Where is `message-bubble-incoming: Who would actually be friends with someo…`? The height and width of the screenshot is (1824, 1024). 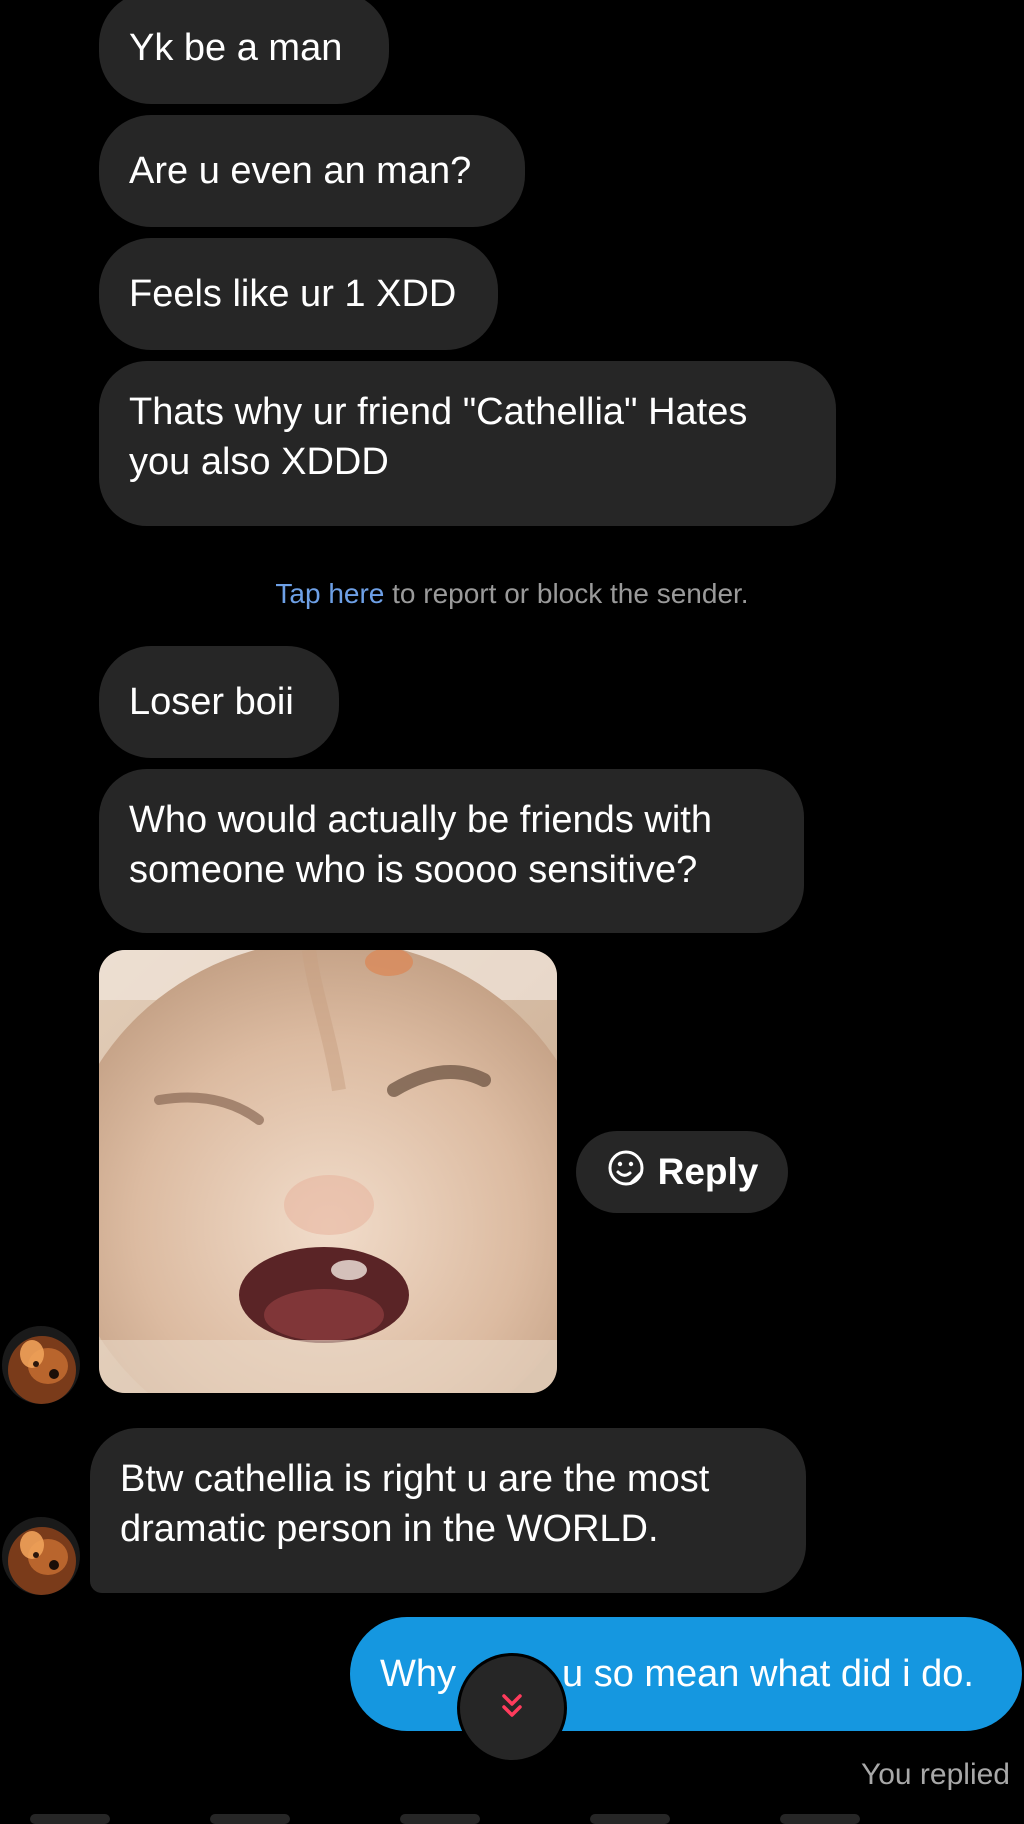 message-bubble-incoming: Who would actually be friends with someo… is located at coordinates (451, 851).